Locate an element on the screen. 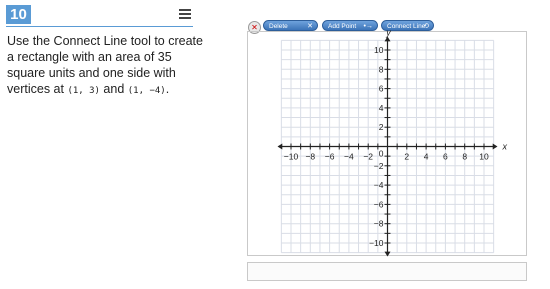 The height and width of the screenshot is (289, 550). point-b: (1, −4) is located at coordinates (146, 91).